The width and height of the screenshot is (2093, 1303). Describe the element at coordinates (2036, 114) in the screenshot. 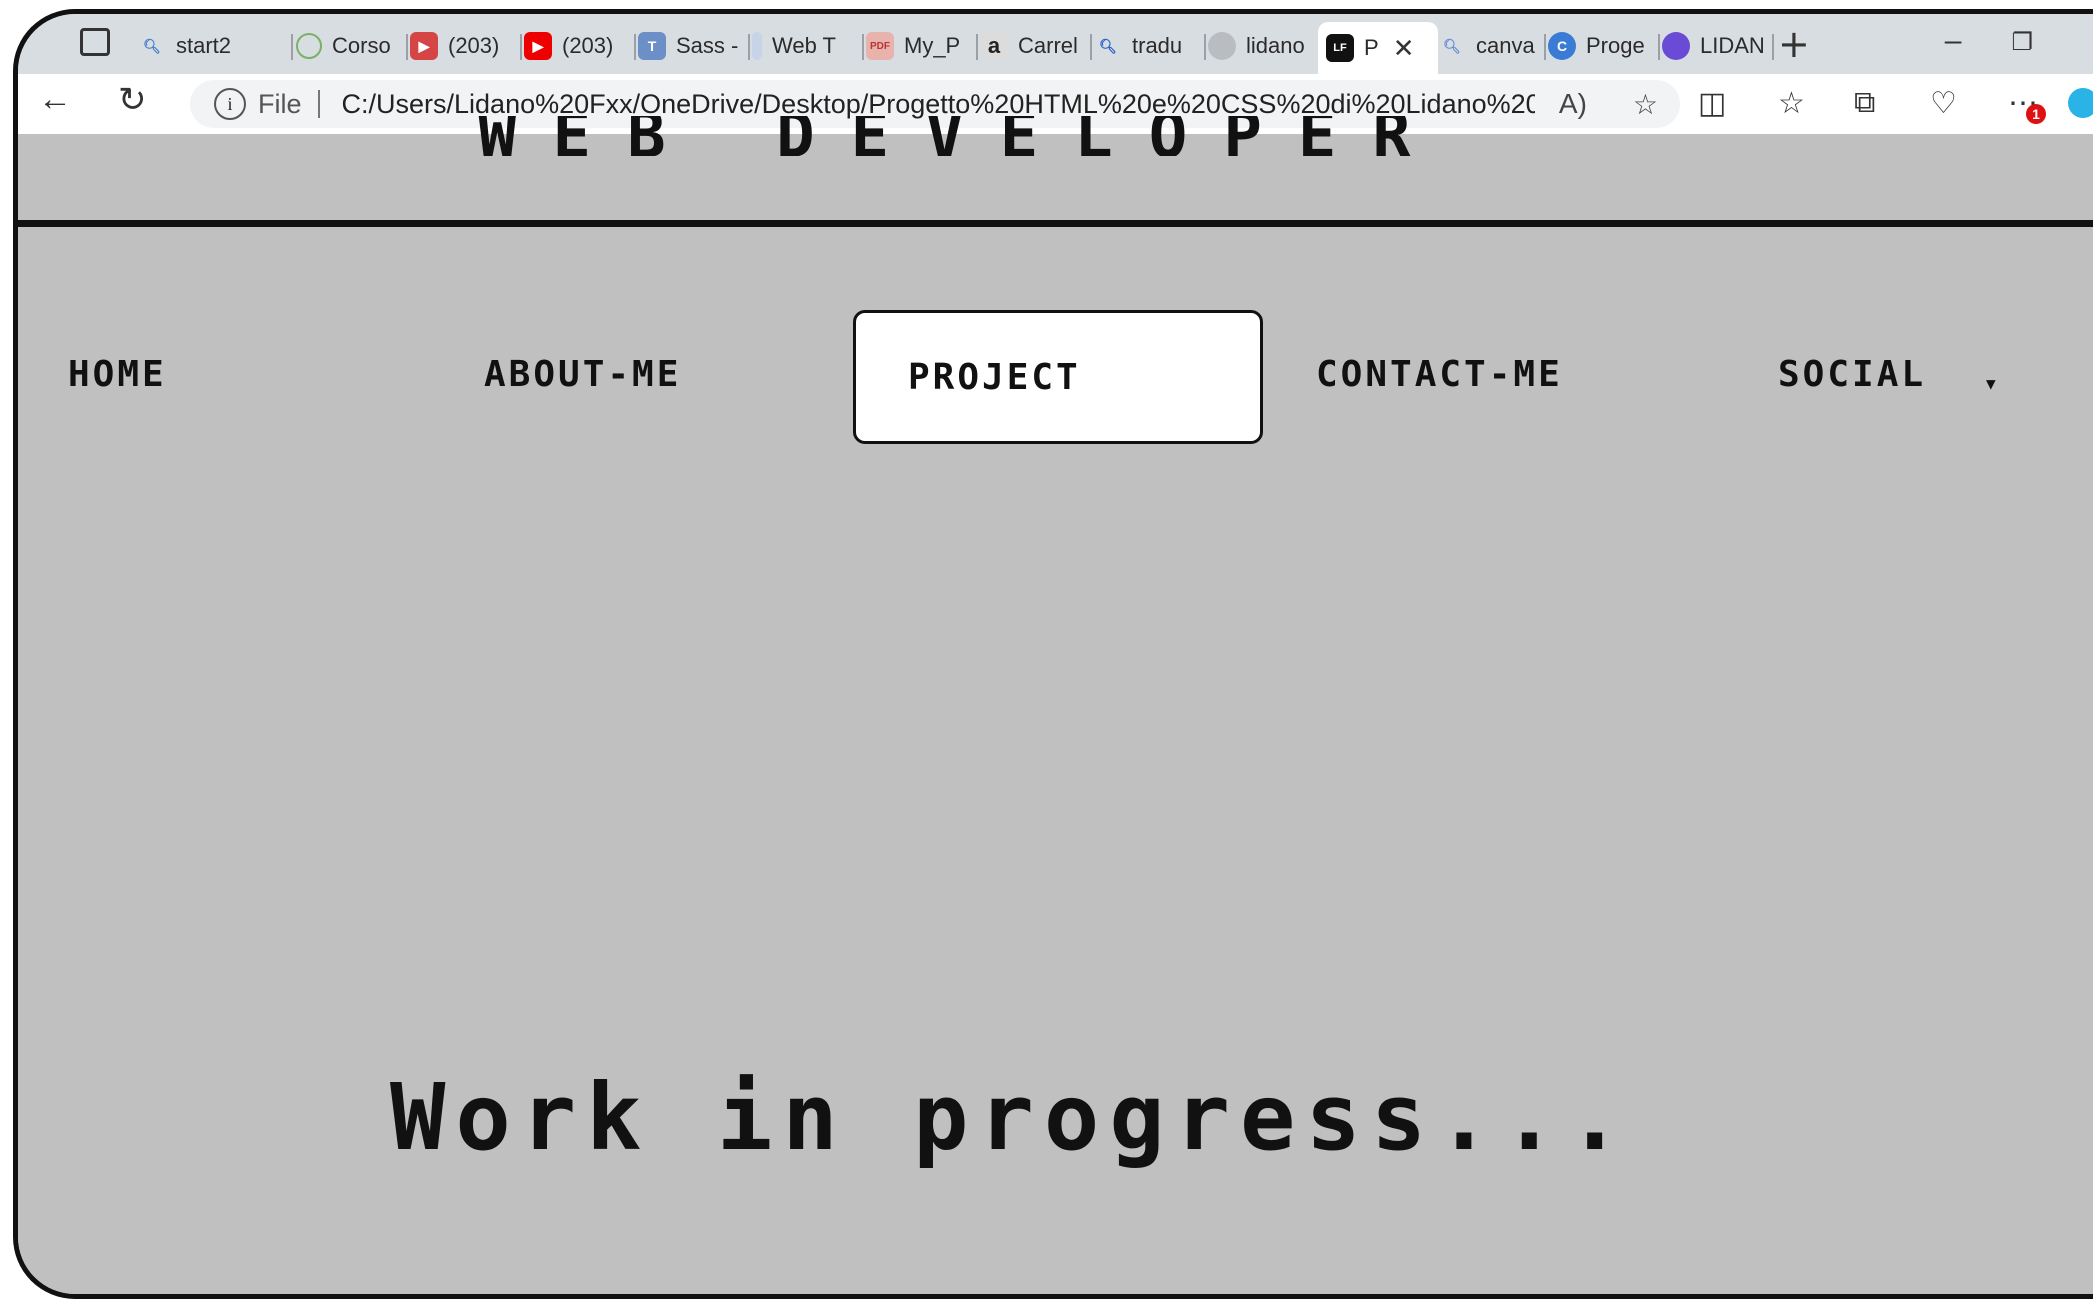

I see `notification-badge: 1` at that location.